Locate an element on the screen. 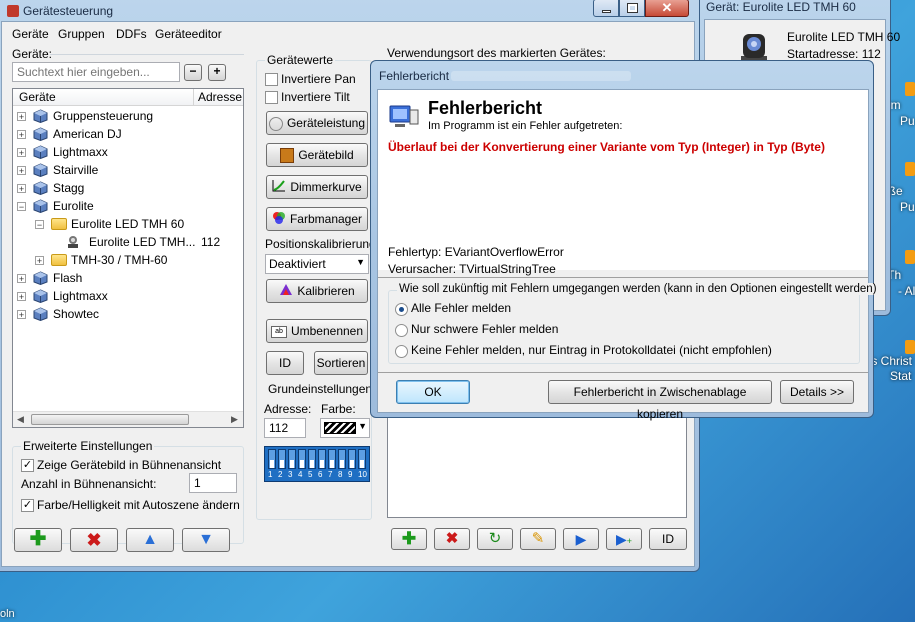 This screenshot has width=915, height=622. tree-row: − Eurolite is located at coordinates (128, 206).